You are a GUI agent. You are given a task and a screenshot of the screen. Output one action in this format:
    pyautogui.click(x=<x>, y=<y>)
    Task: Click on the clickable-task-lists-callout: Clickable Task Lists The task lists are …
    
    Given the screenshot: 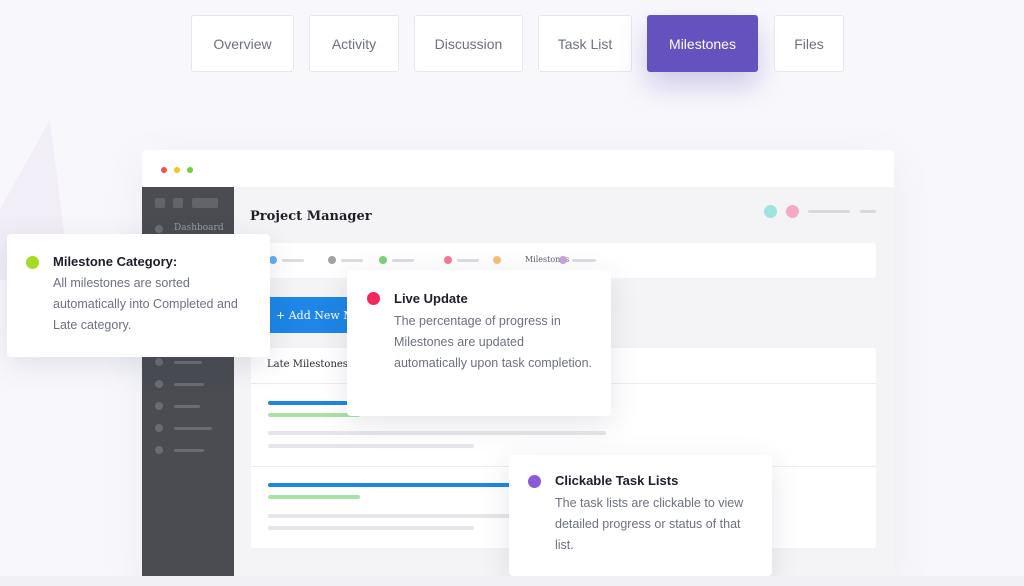 What is the action you would take?
    pyautogui.click(x=640, y=515)
    